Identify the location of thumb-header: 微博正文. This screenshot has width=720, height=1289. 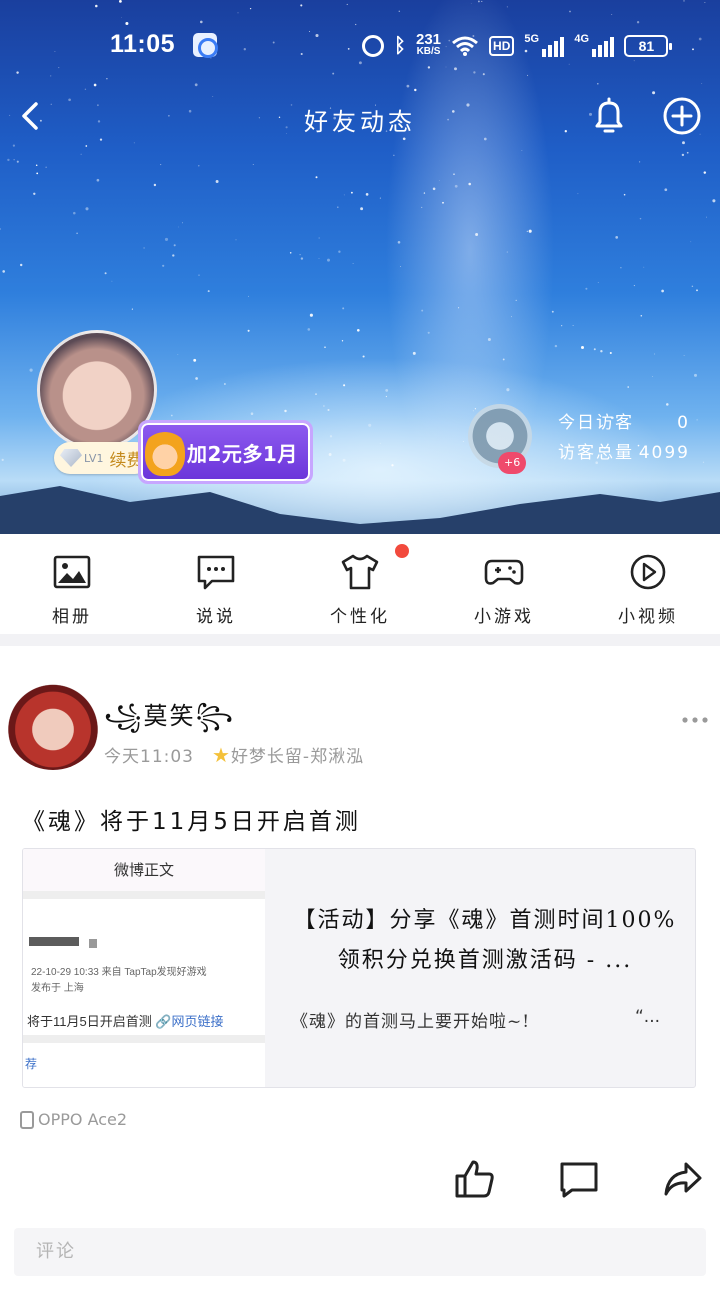
(144, 870).